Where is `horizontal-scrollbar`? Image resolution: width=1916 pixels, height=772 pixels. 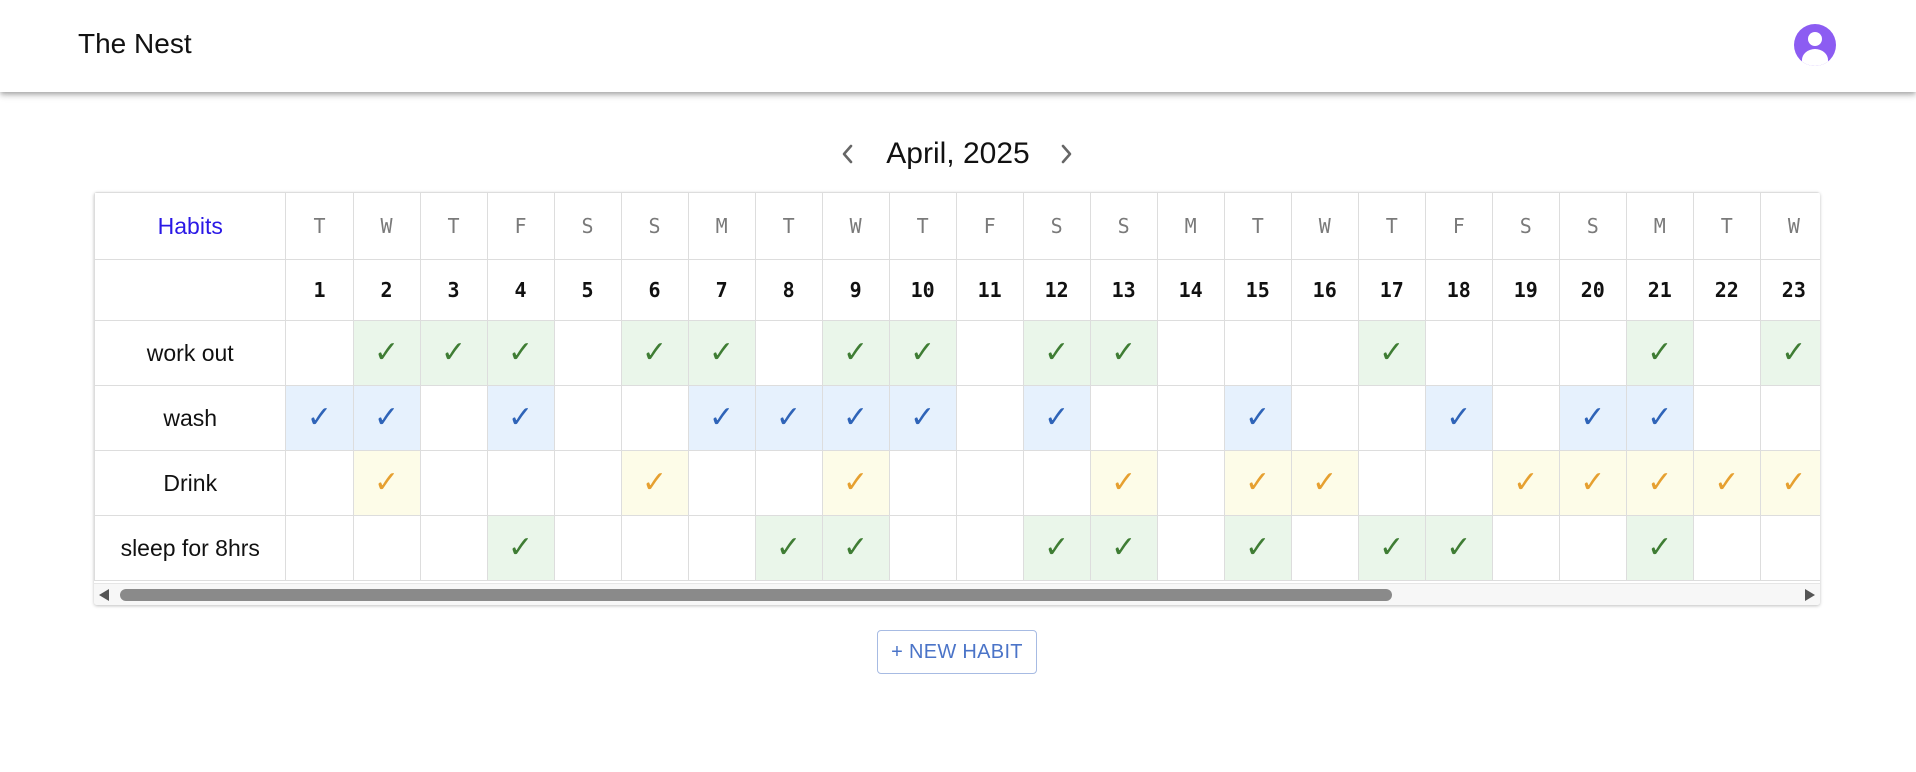
horizontal-scrollbar is located at coordinates (957, 594).